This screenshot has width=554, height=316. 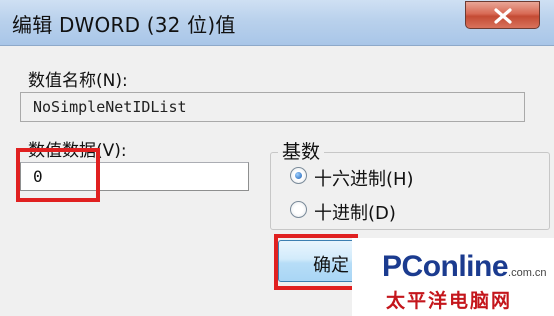 I want to click on brand-wordmark: PConline.com.cn, so click(x=464, y=266).